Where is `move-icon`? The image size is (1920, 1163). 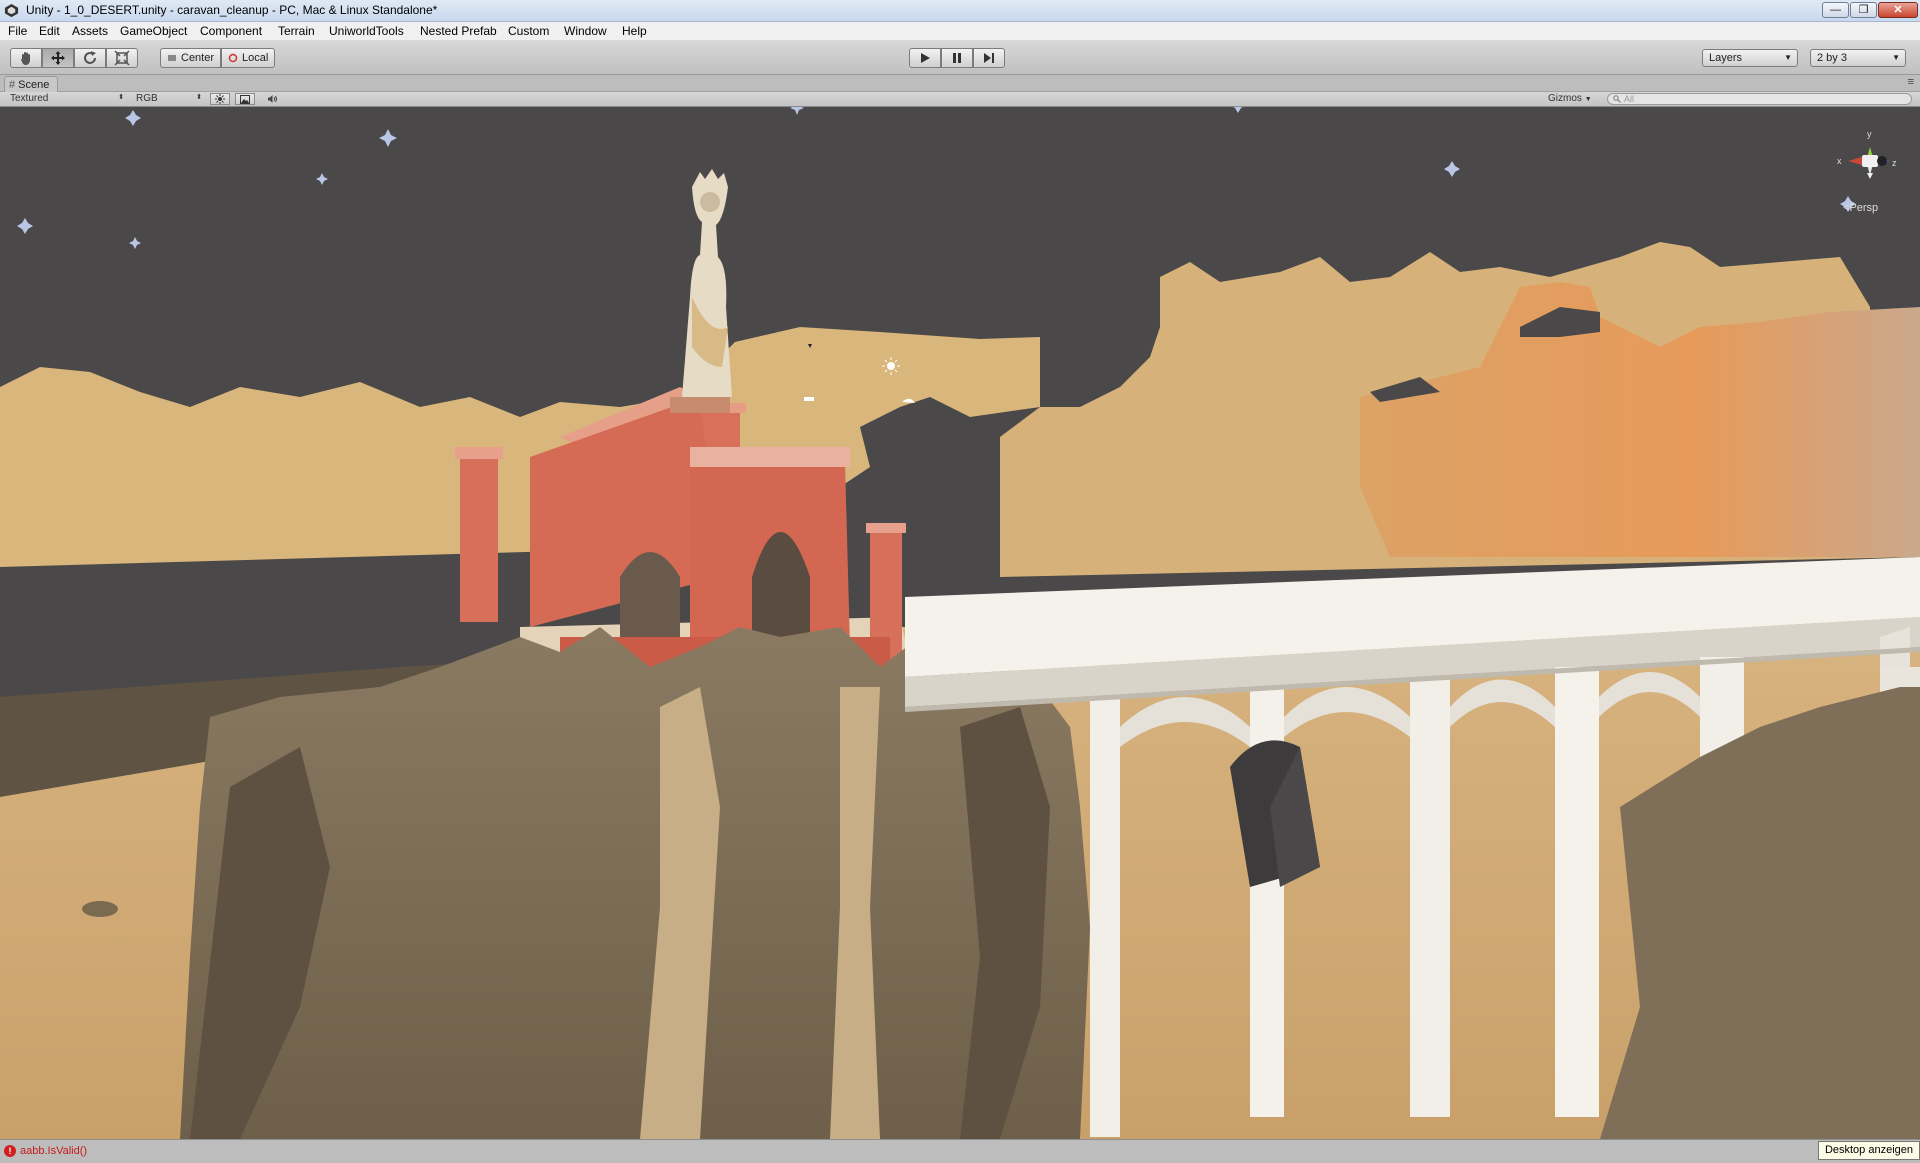 move-icon is located at coordinates (58, 58).